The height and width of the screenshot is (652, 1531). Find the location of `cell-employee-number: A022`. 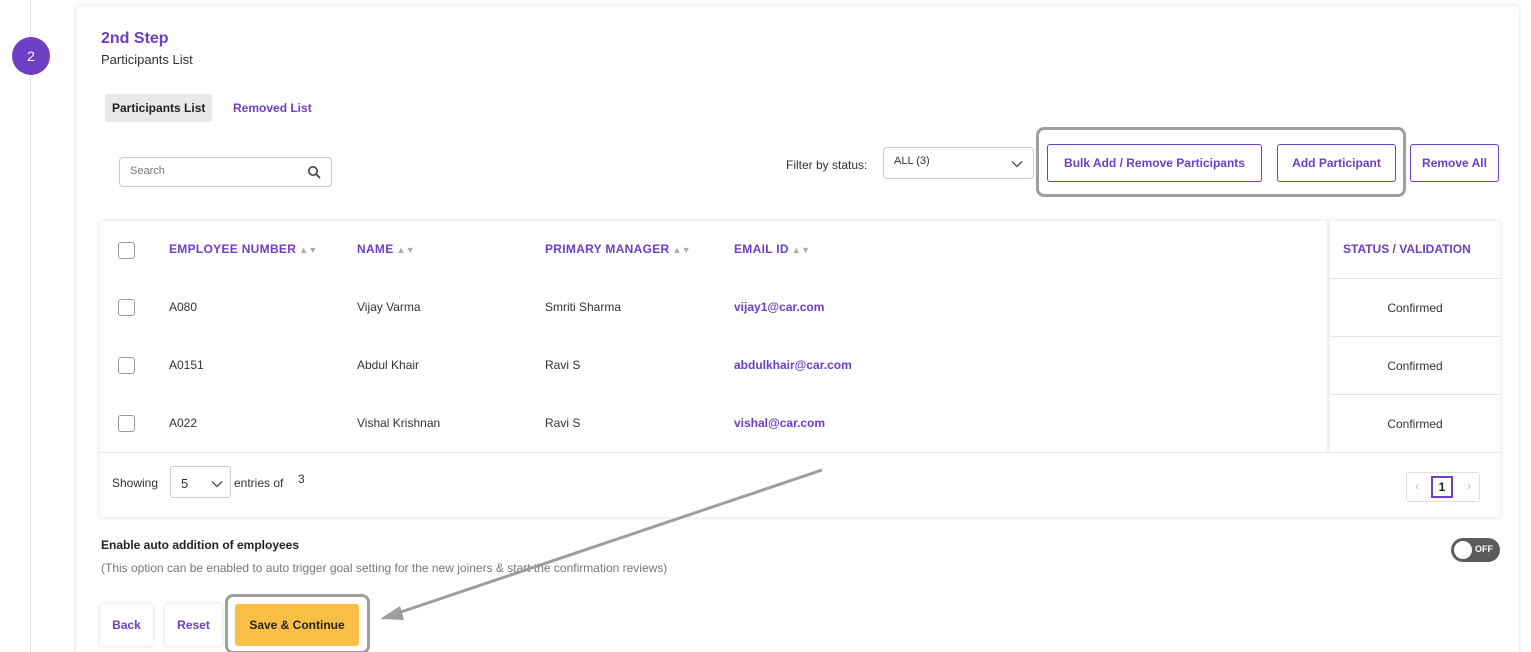

cell-employee-number: A022 is located at coordinates (183, 423).